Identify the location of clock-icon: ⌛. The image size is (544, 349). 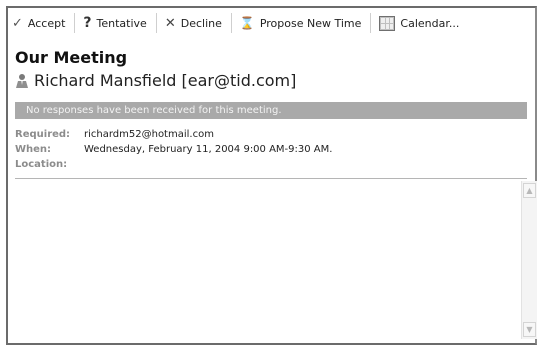
(247, 23).